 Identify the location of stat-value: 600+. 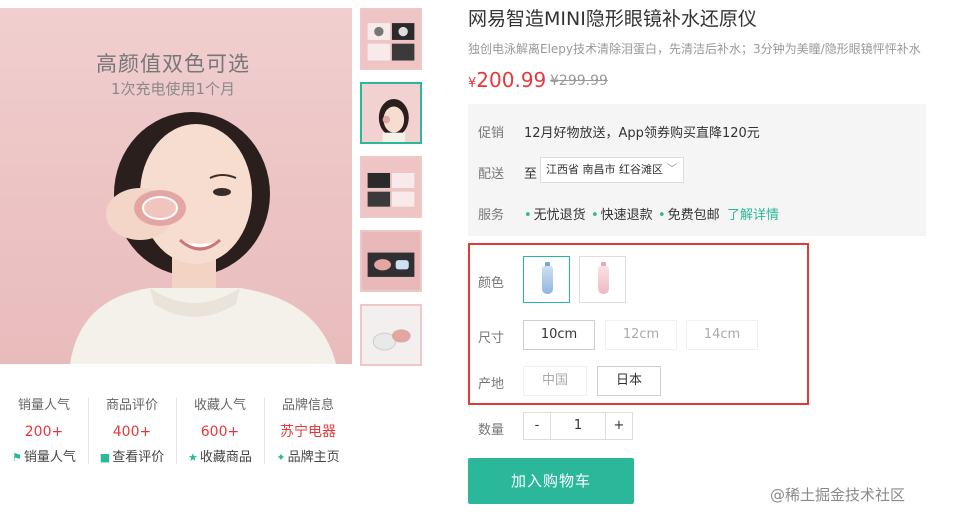
(220, 432).